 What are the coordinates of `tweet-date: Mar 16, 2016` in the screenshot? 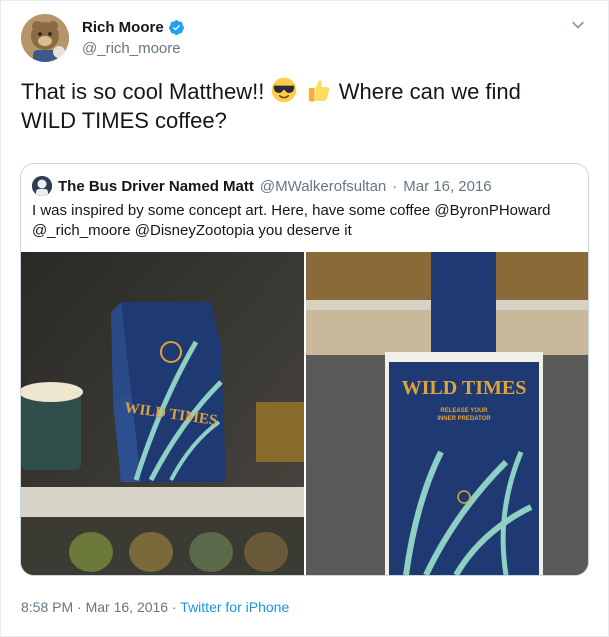 It's located at (127, 607).